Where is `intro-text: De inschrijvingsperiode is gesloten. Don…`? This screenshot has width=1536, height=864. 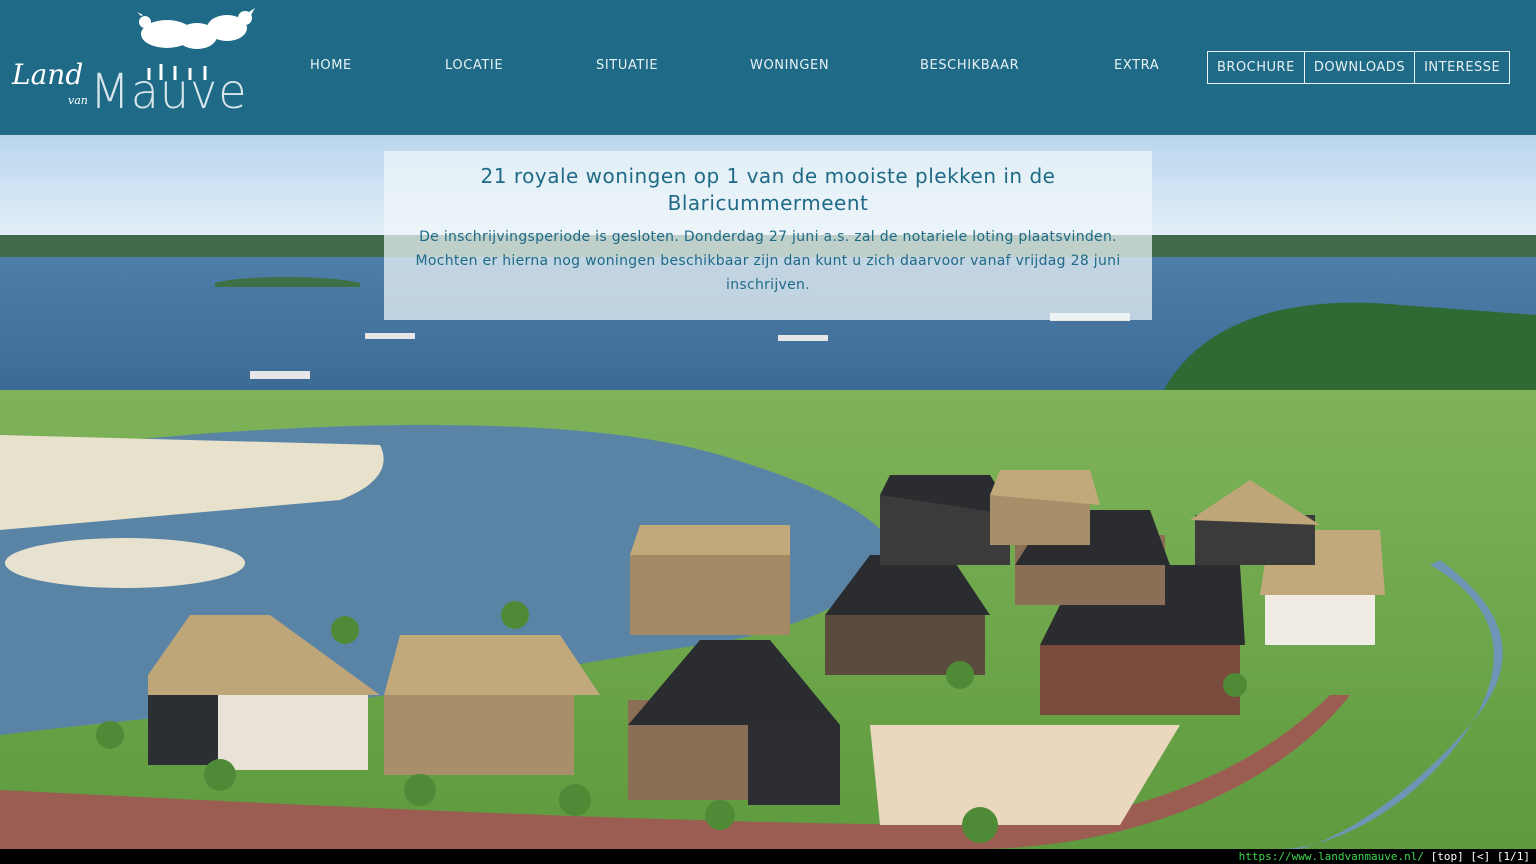
intro-text: De inschrijvingsperiode is gesloten. Don… is located at coordinates (768, 261).